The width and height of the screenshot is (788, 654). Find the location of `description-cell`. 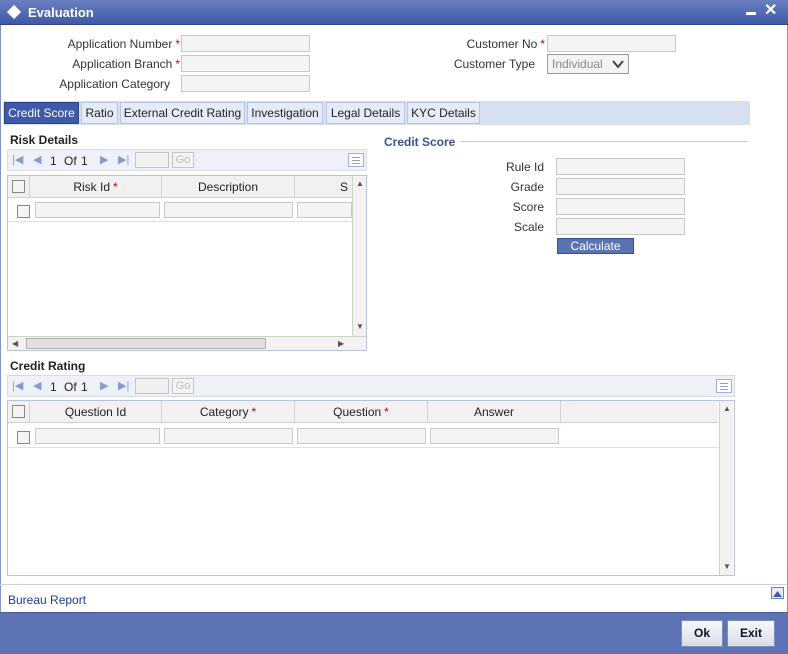

description-cell is located at coordinates (228, 210).